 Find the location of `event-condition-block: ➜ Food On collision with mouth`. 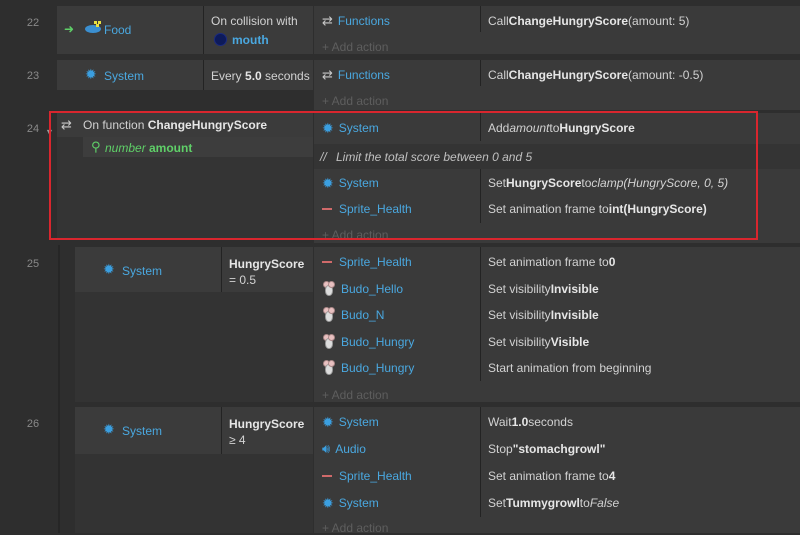

event-condition-block: ➜ Food On collision with mouth is located at coordinates (185, 30).